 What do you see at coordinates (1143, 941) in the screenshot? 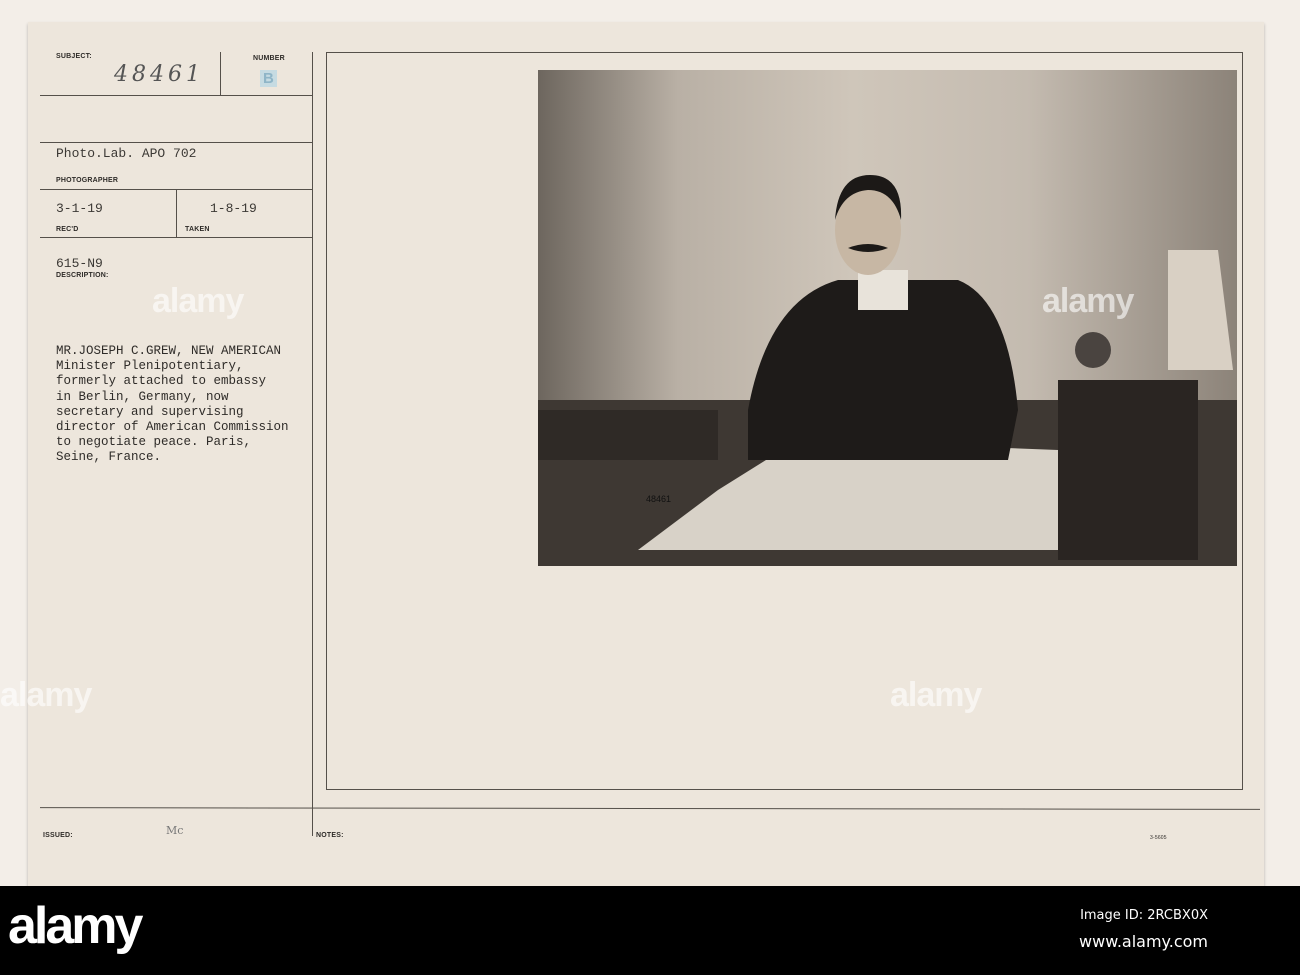
I see `site-url: www.alamy.com` at bounding box center [1143, 941].